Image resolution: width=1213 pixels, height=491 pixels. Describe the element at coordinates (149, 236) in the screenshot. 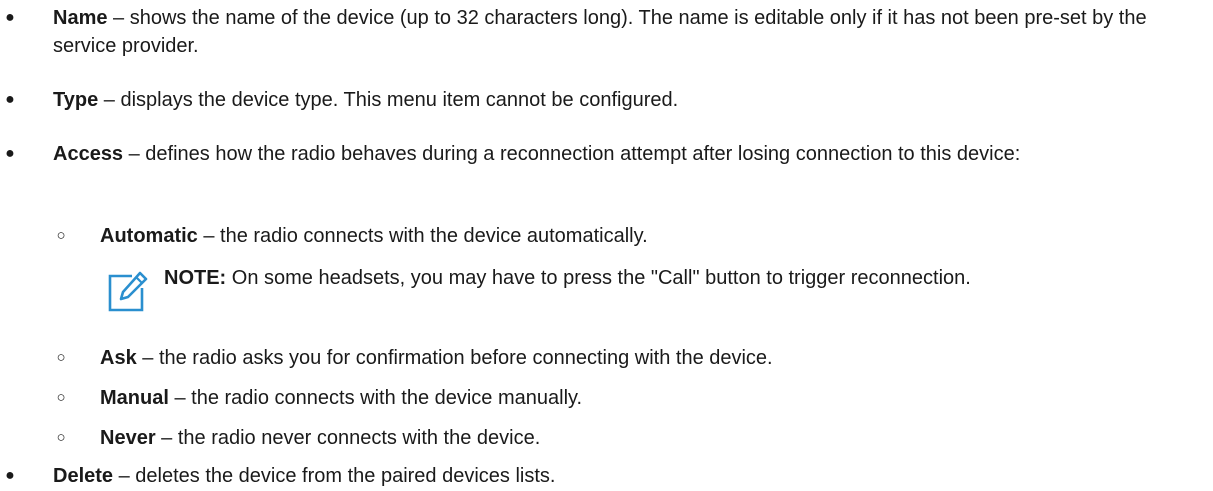

I see `option-label: Automatic` at that location.